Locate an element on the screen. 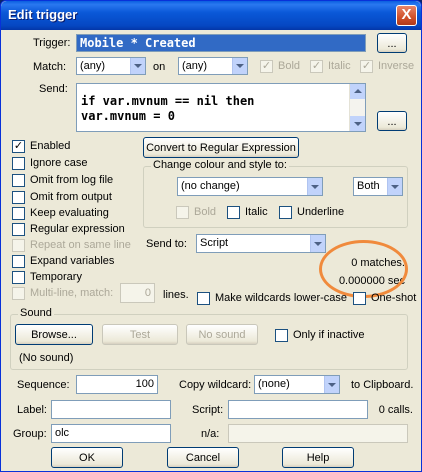 The height and width of the screenshot is (472, 422). match-italic-label: Italic is located at coordinates (339, 66).